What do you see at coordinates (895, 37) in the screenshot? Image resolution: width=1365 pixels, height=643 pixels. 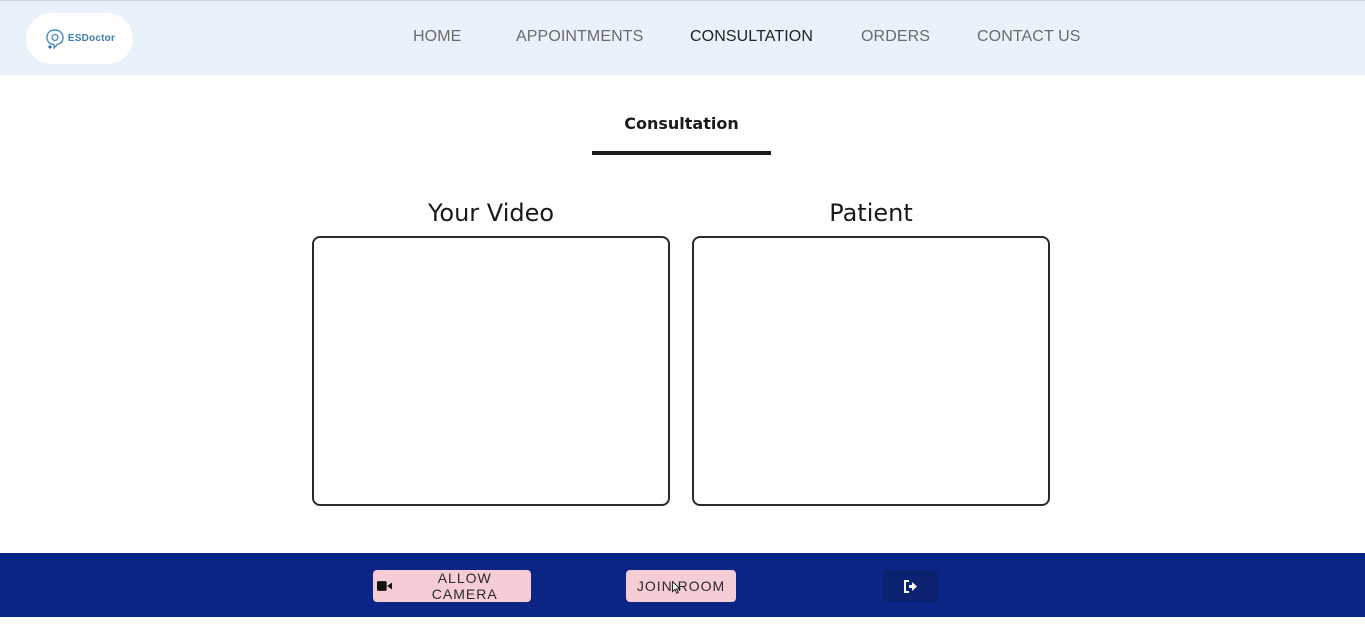 I see `nav-orders: ORDERS` at bounding box center [895, 37].